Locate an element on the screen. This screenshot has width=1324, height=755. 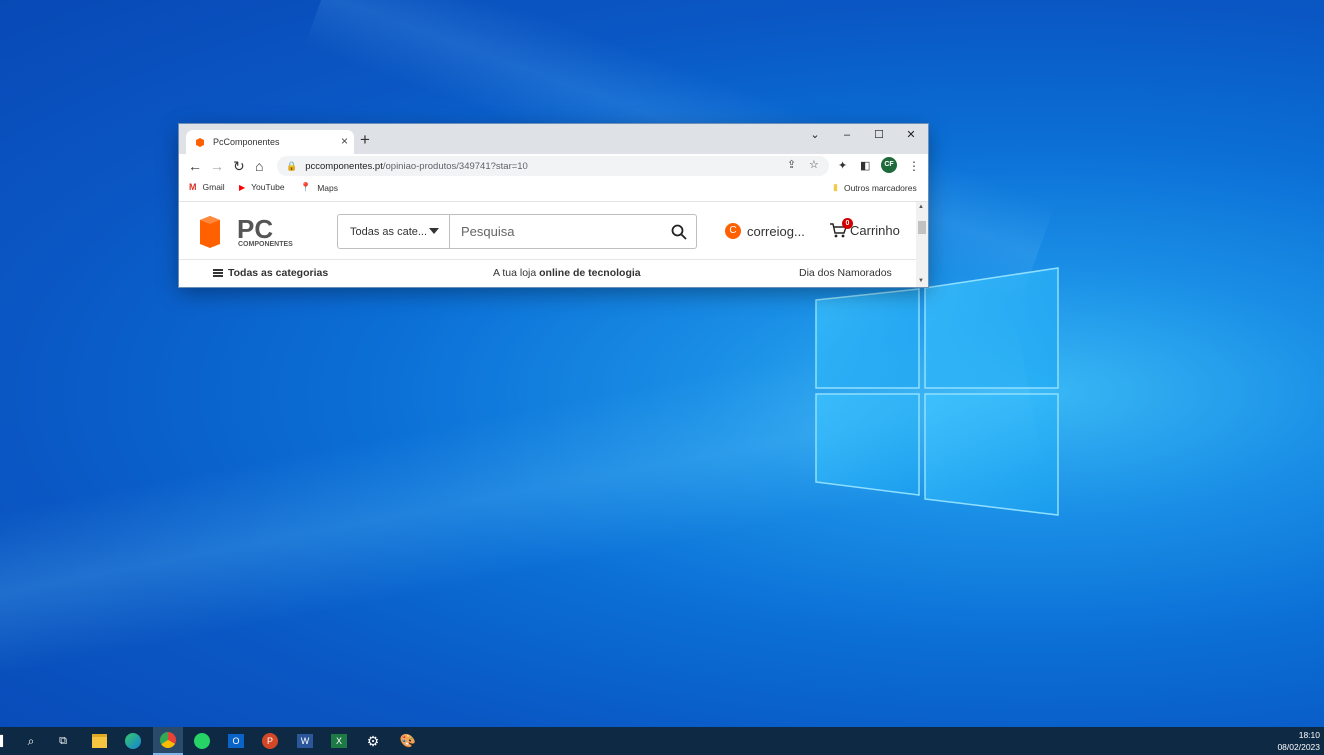
home-icon: ⌂ is located at coordinates (259, 166).